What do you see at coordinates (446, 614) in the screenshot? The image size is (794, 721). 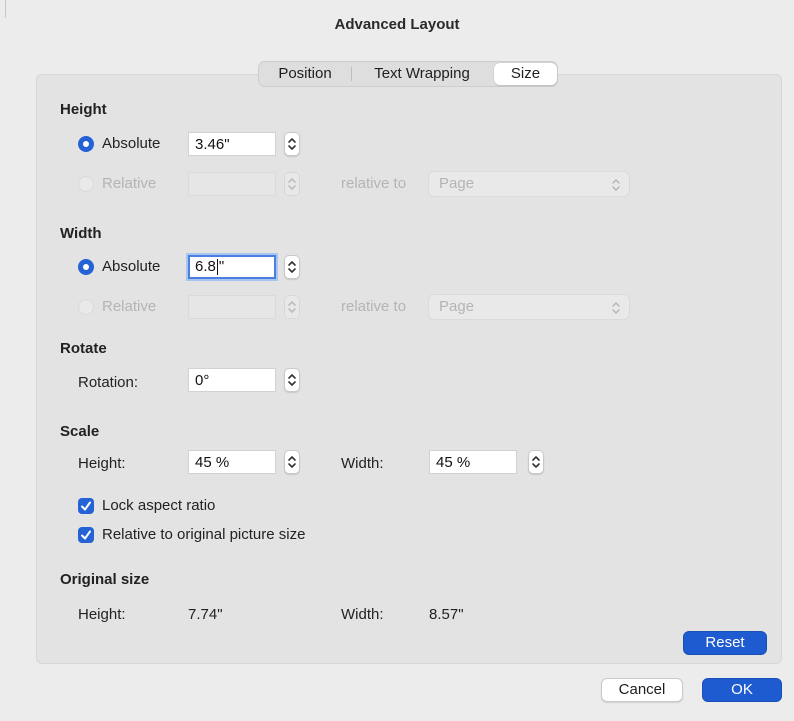 I see `original-width-value: 8.57"` at bounding box center [446, 614].